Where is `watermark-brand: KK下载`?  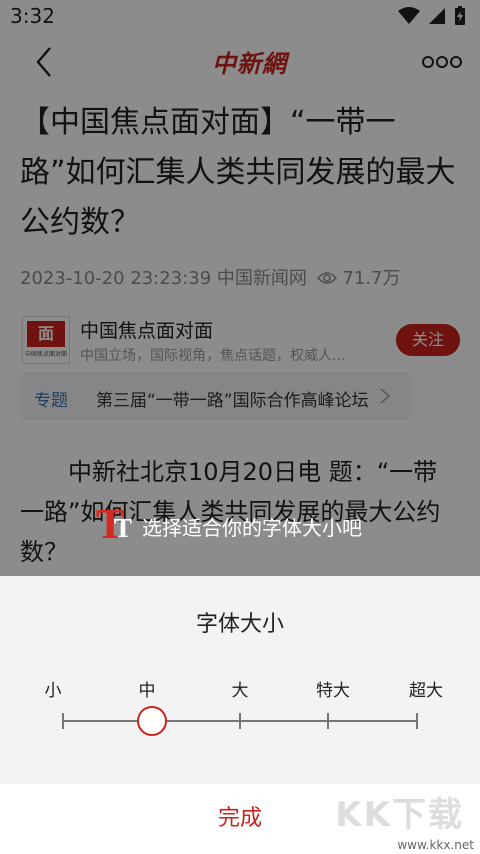
watermark-brand: KK下载 is located at coordinates (399, 815).